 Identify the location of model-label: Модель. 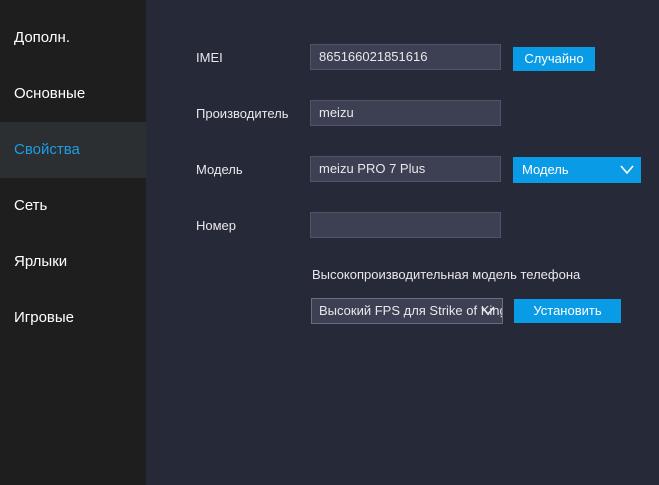
(219, 169).